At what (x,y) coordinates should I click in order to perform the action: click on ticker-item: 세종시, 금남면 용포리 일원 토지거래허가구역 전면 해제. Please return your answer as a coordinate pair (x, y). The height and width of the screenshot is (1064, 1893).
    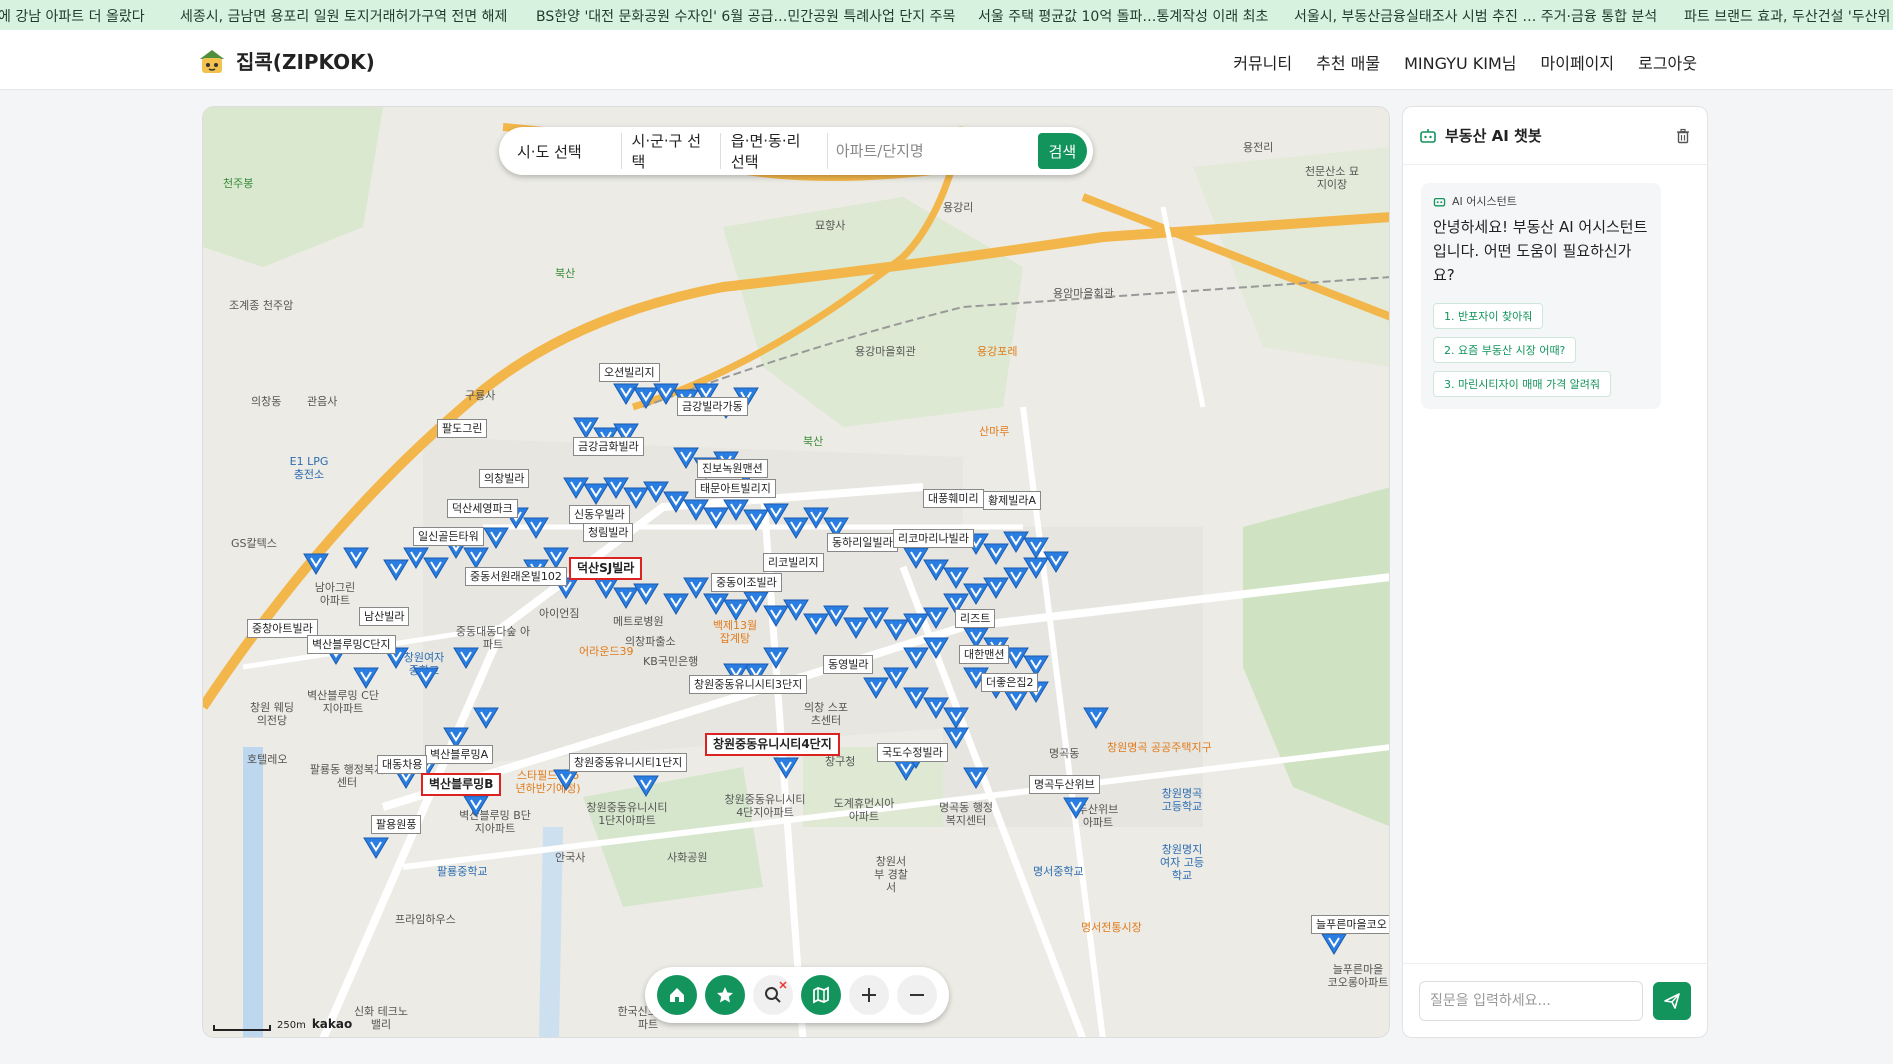
    Looking at the image, I should click on (343, 16).